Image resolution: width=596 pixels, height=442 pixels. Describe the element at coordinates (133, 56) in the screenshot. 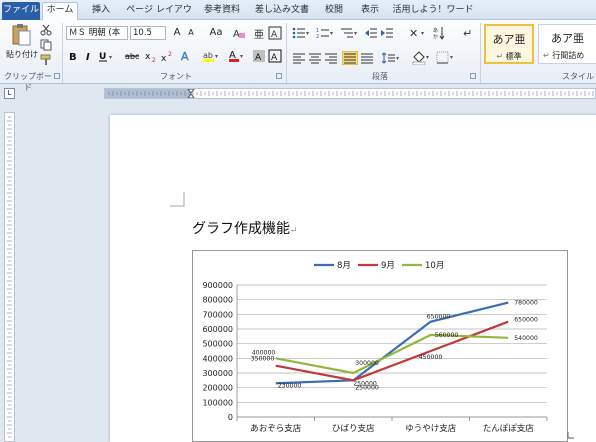

I see `strikethrough-icon: abc` at that location.